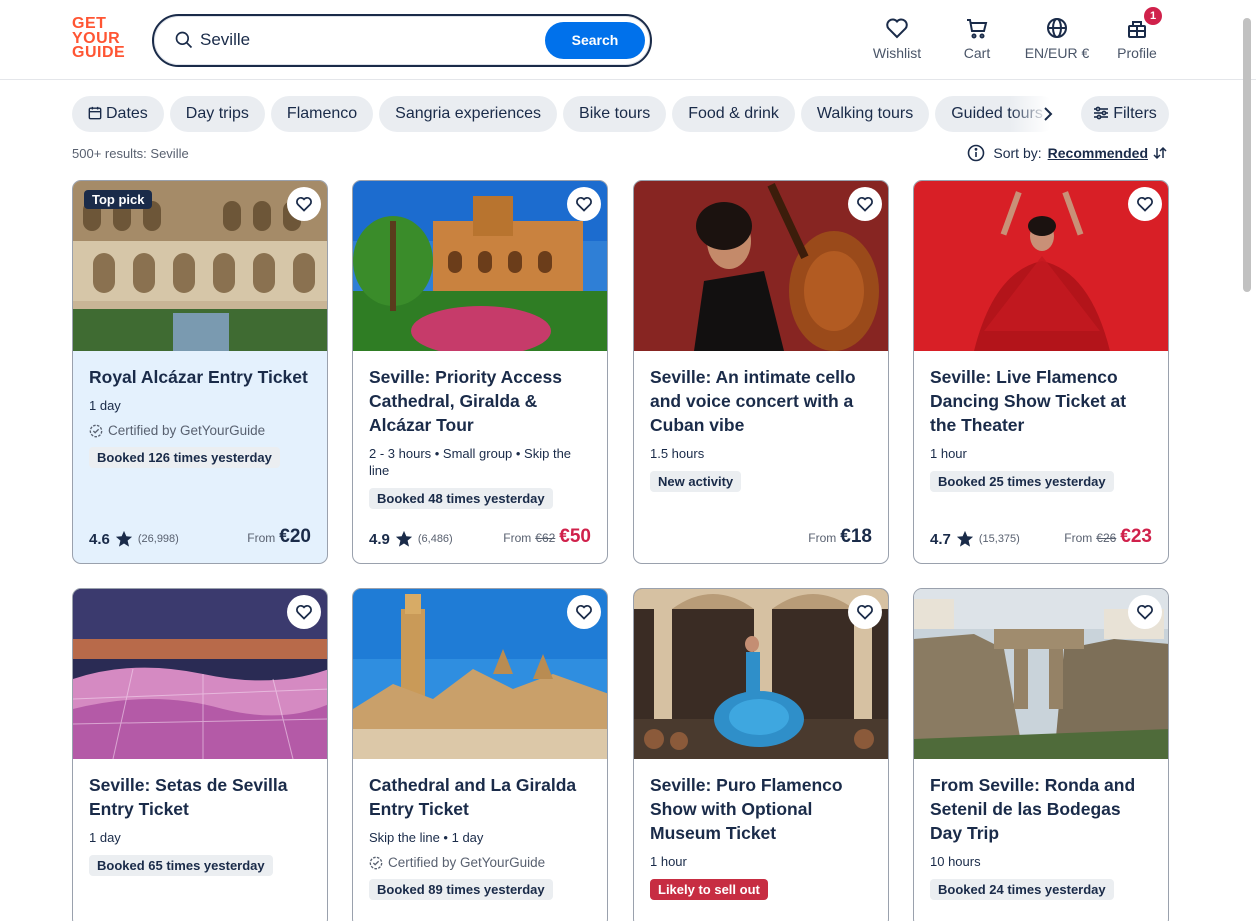 Image resolution: width=1256 pixels, height=921 pixels. What do you see at coordinates (217, 114) in the screenshot?
I see `chip-day-trips: Day trips` at bounding box center [217, 114].